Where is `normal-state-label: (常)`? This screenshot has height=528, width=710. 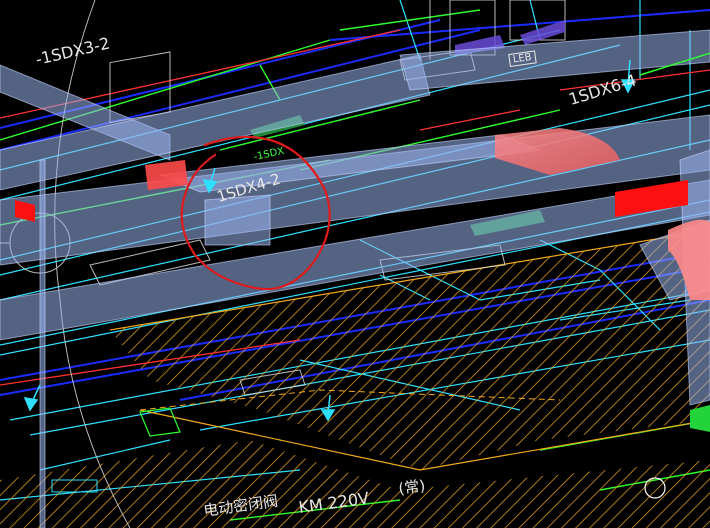
normal-state-label: (常) is located at coordinates (412, 487).